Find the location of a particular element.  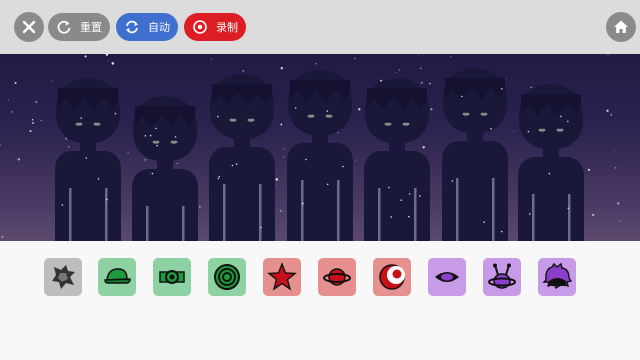

sound-shadow-splat-button is located at coordinates (63, 277).